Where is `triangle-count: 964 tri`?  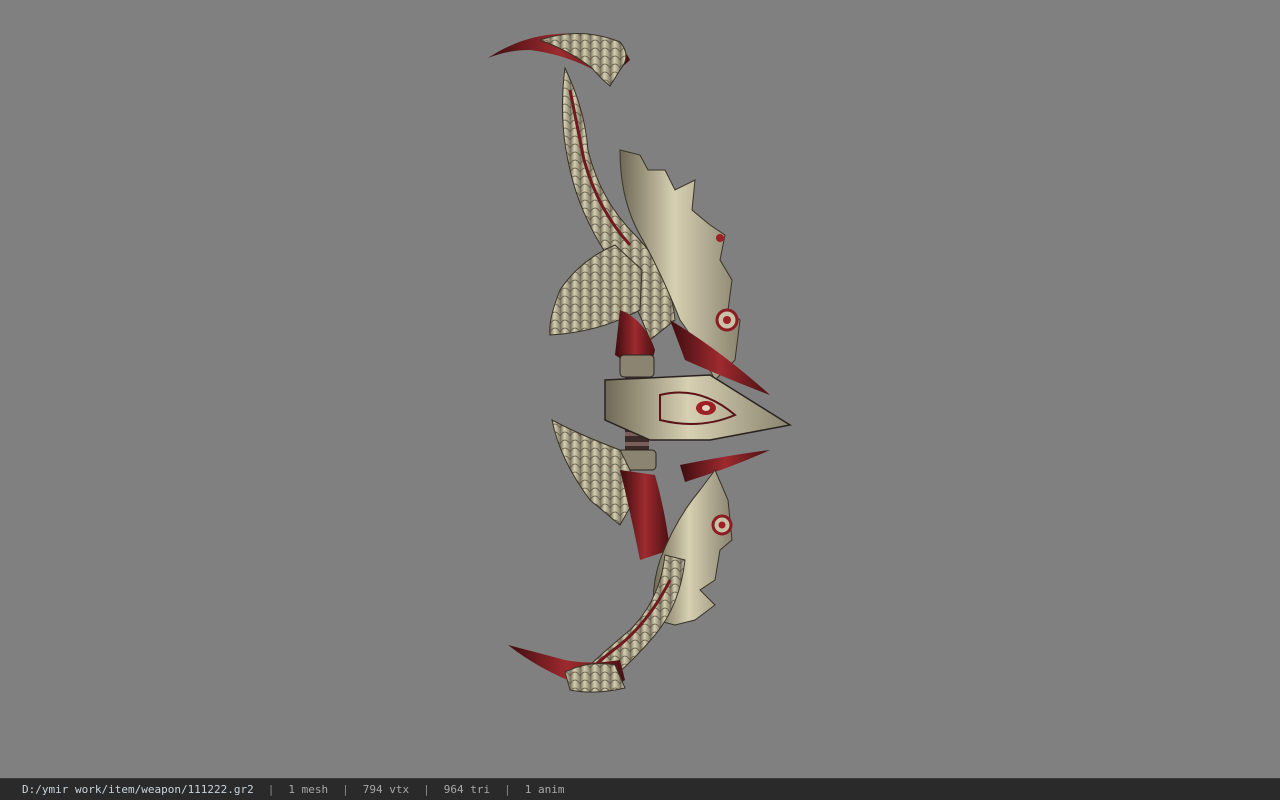 triangle-count: 964 tri is located at coordinates (467, 789).